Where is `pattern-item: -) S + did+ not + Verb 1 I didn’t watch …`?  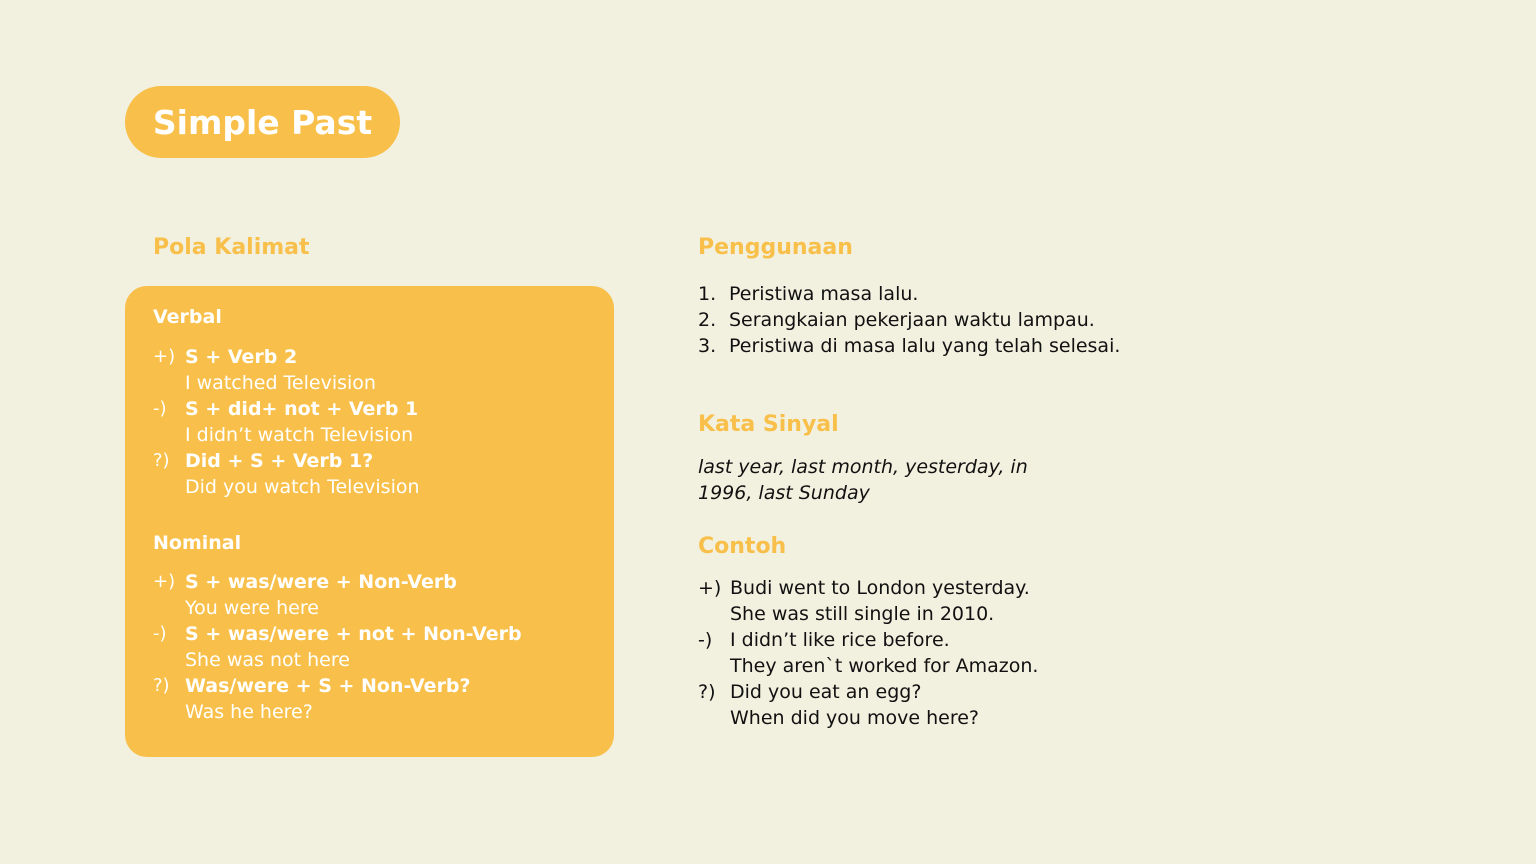 pattern-item: -) S + did+ not + Verb 1 I didn’t watch … is located at coordinates (286, 422).